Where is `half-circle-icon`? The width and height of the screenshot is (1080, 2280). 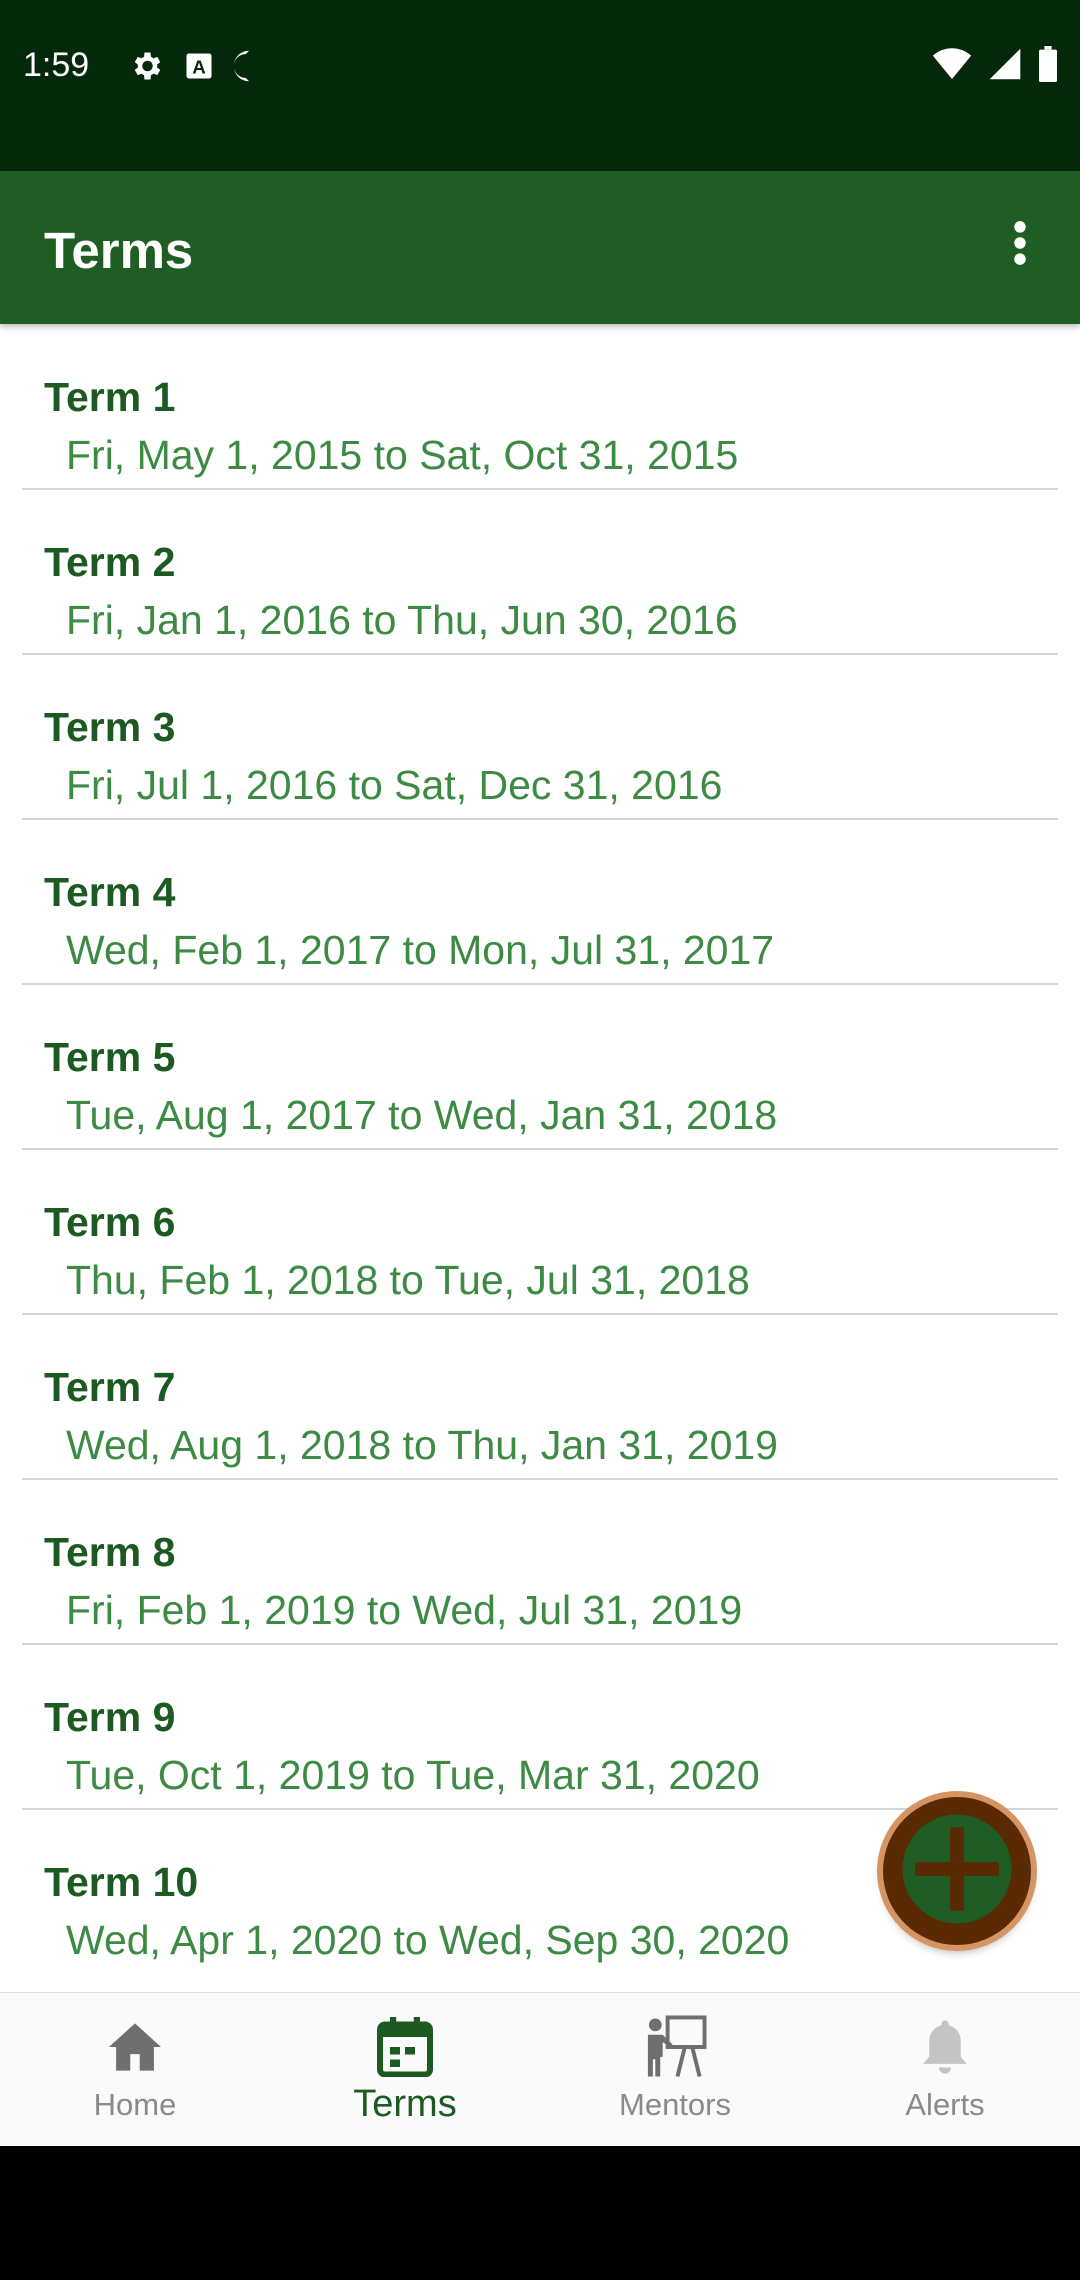
half-circle-icon is located at coordinates (243, 68).